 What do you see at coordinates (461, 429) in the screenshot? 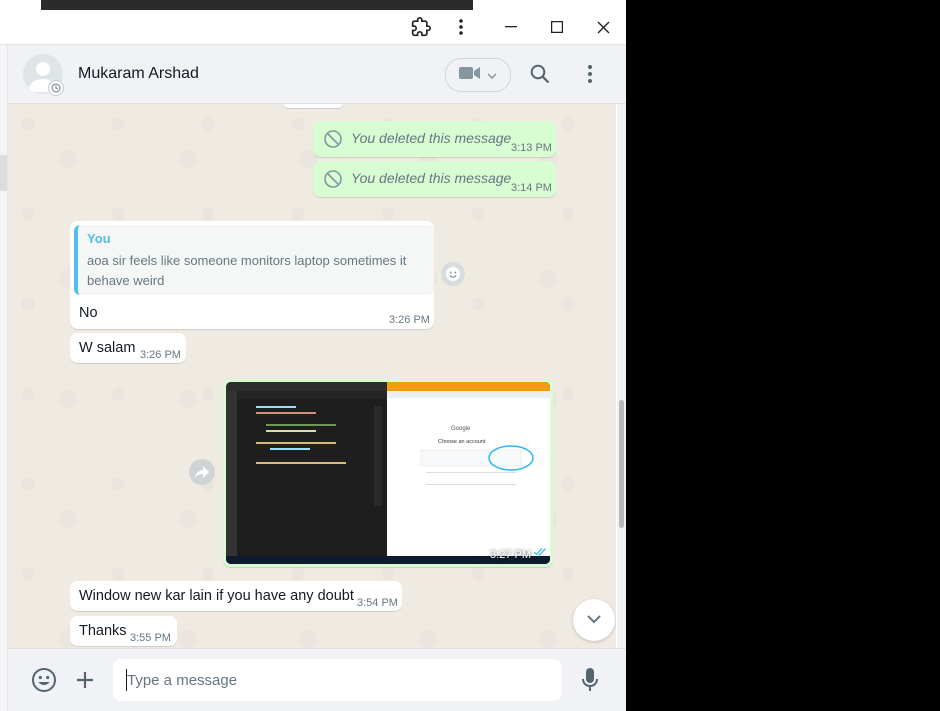
I see `image-screenshot-brand: Google` at bounding box center [461, 429].